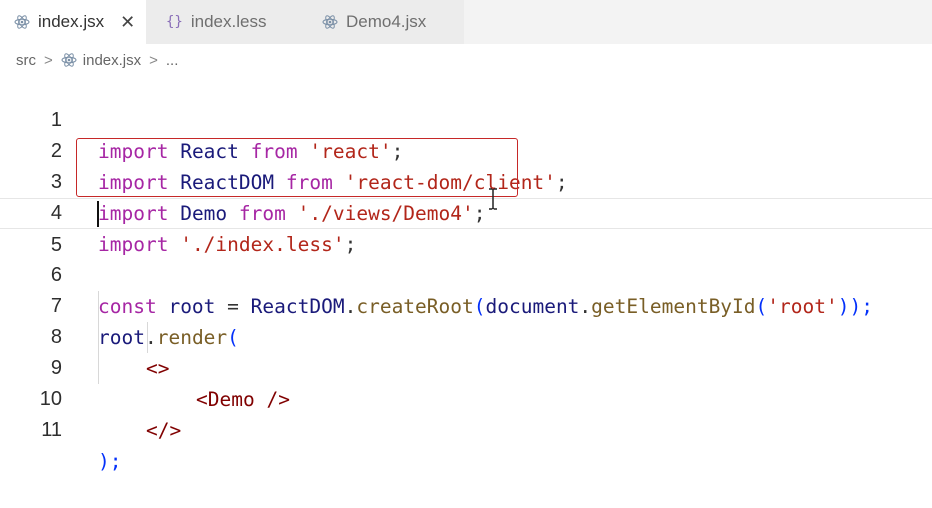 Image resolution: width=932 pixels, height=508 pixels. Describe the element at coordinates (493, 199) in the screenshot. I see `text-cursor-ibeam-icon` at that location.